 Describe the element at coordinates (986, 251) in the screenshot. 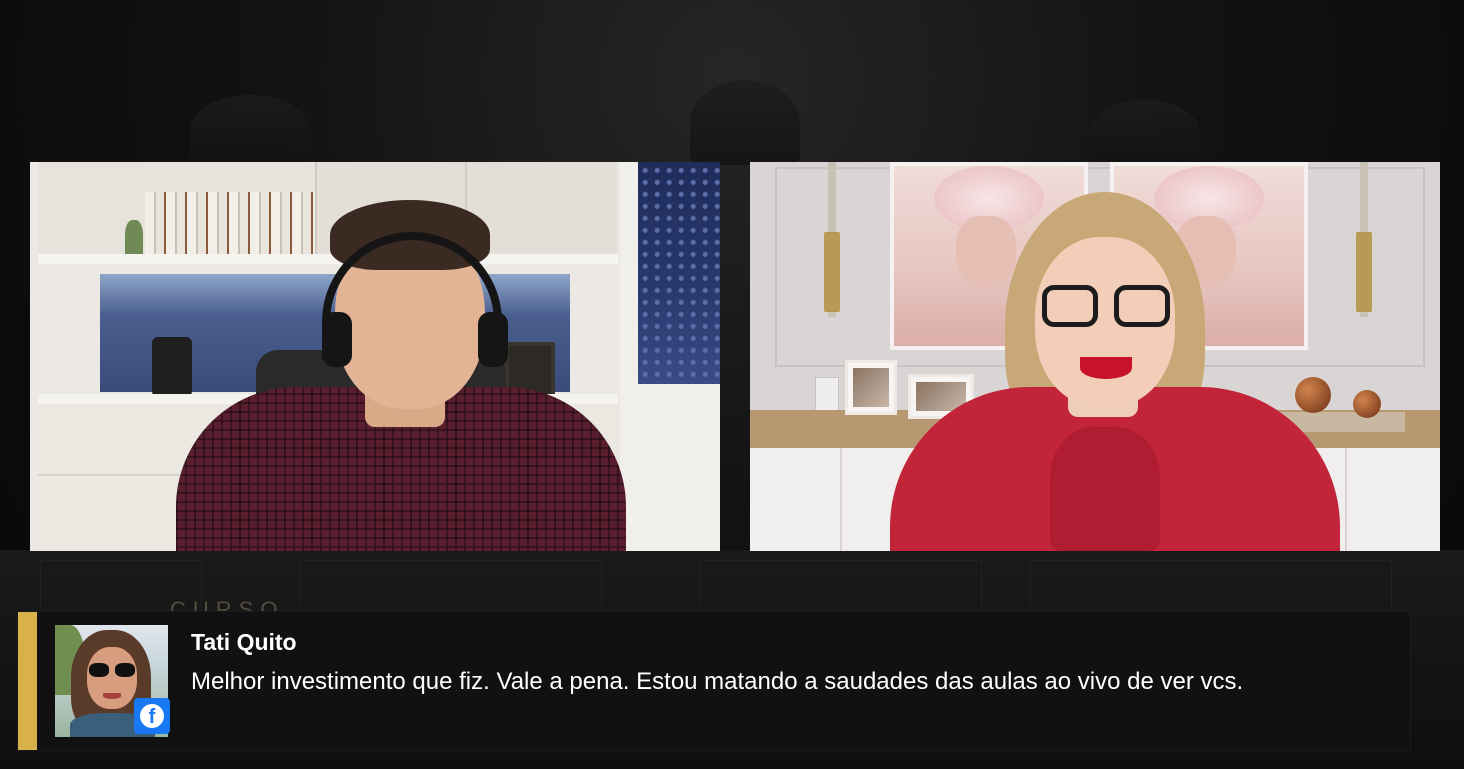

I see `art-face` at that location.